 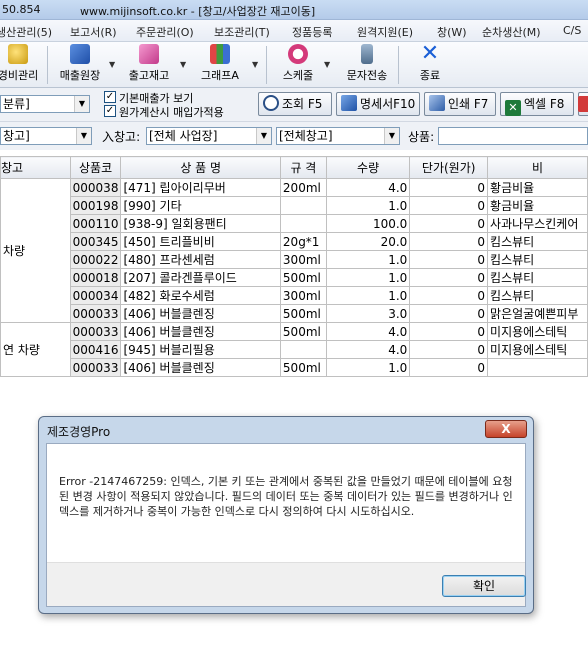 I want to click on statement-button: 명세서F10, so click(x=378, y=104).